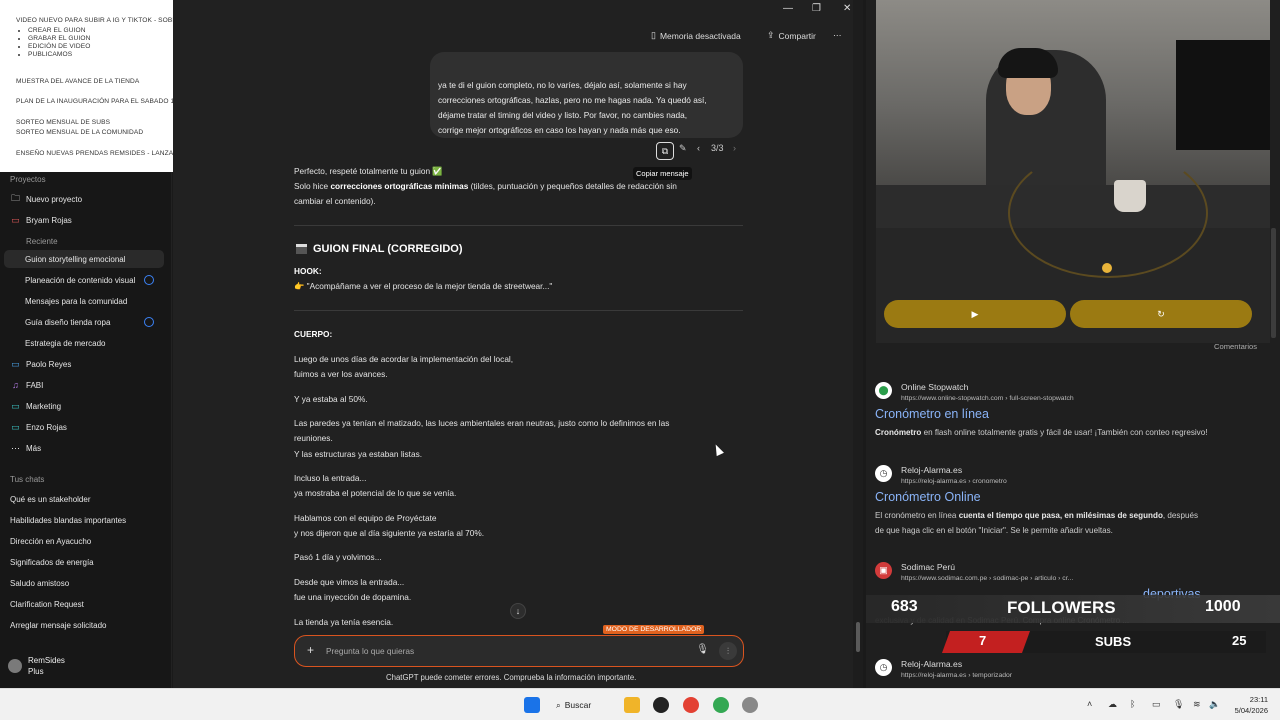 This screenshot has width=1280, height=720. What do you see at coordinates (84, 385) in the screenshot?
I see `sidebar-project-fabi: ♫ FABI` at bounding box center [84, 385].